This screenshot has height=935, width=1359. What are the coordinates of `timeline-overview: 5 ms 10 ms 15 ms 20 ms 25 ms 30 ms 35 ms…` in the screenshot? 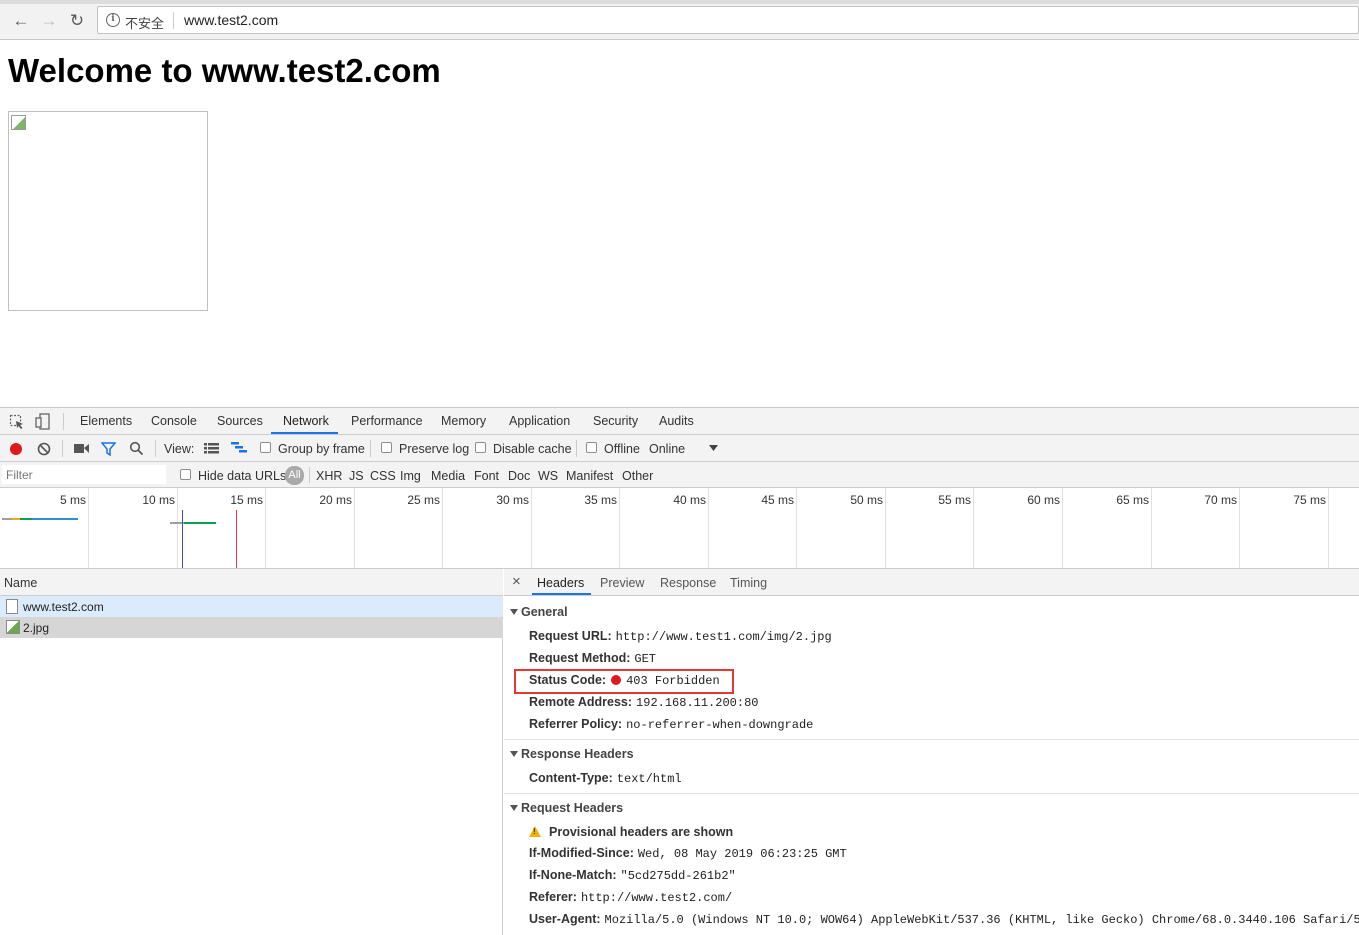 It's located at (679, 528).